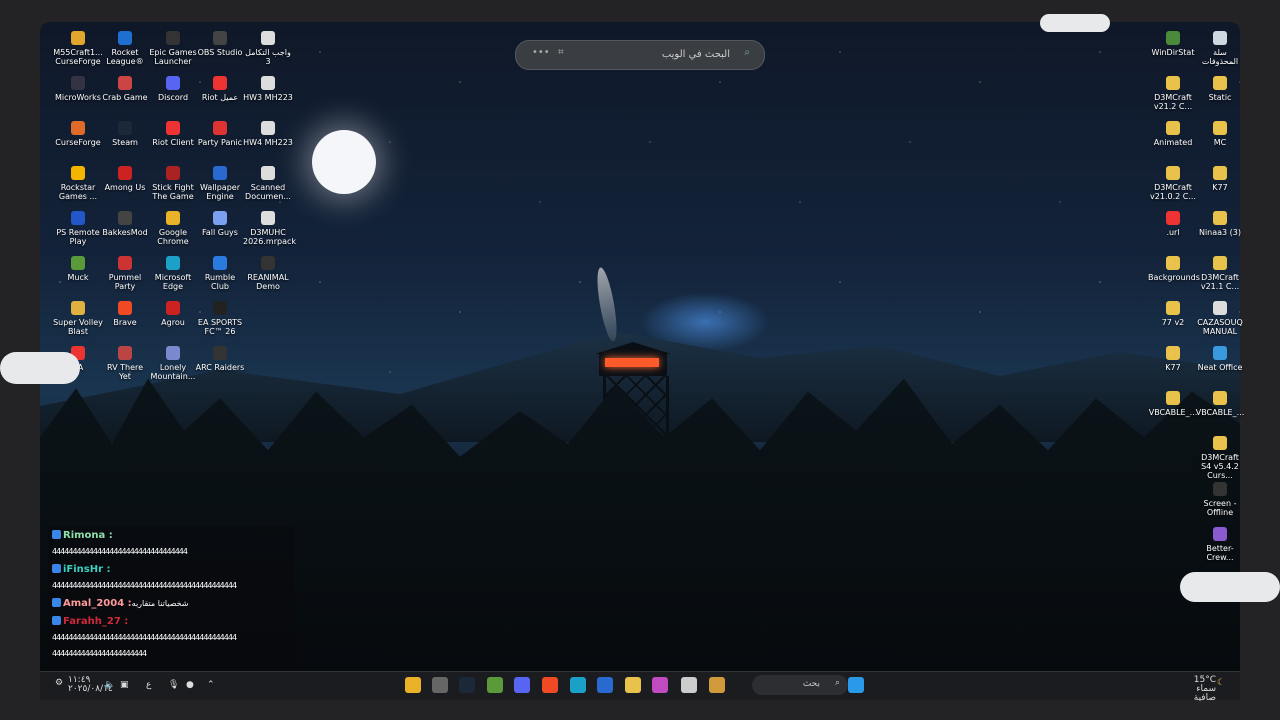  What do you see at coordinates (856, 685) in the screenshot?
I see `start-icon` at bounding box center [856, 685].